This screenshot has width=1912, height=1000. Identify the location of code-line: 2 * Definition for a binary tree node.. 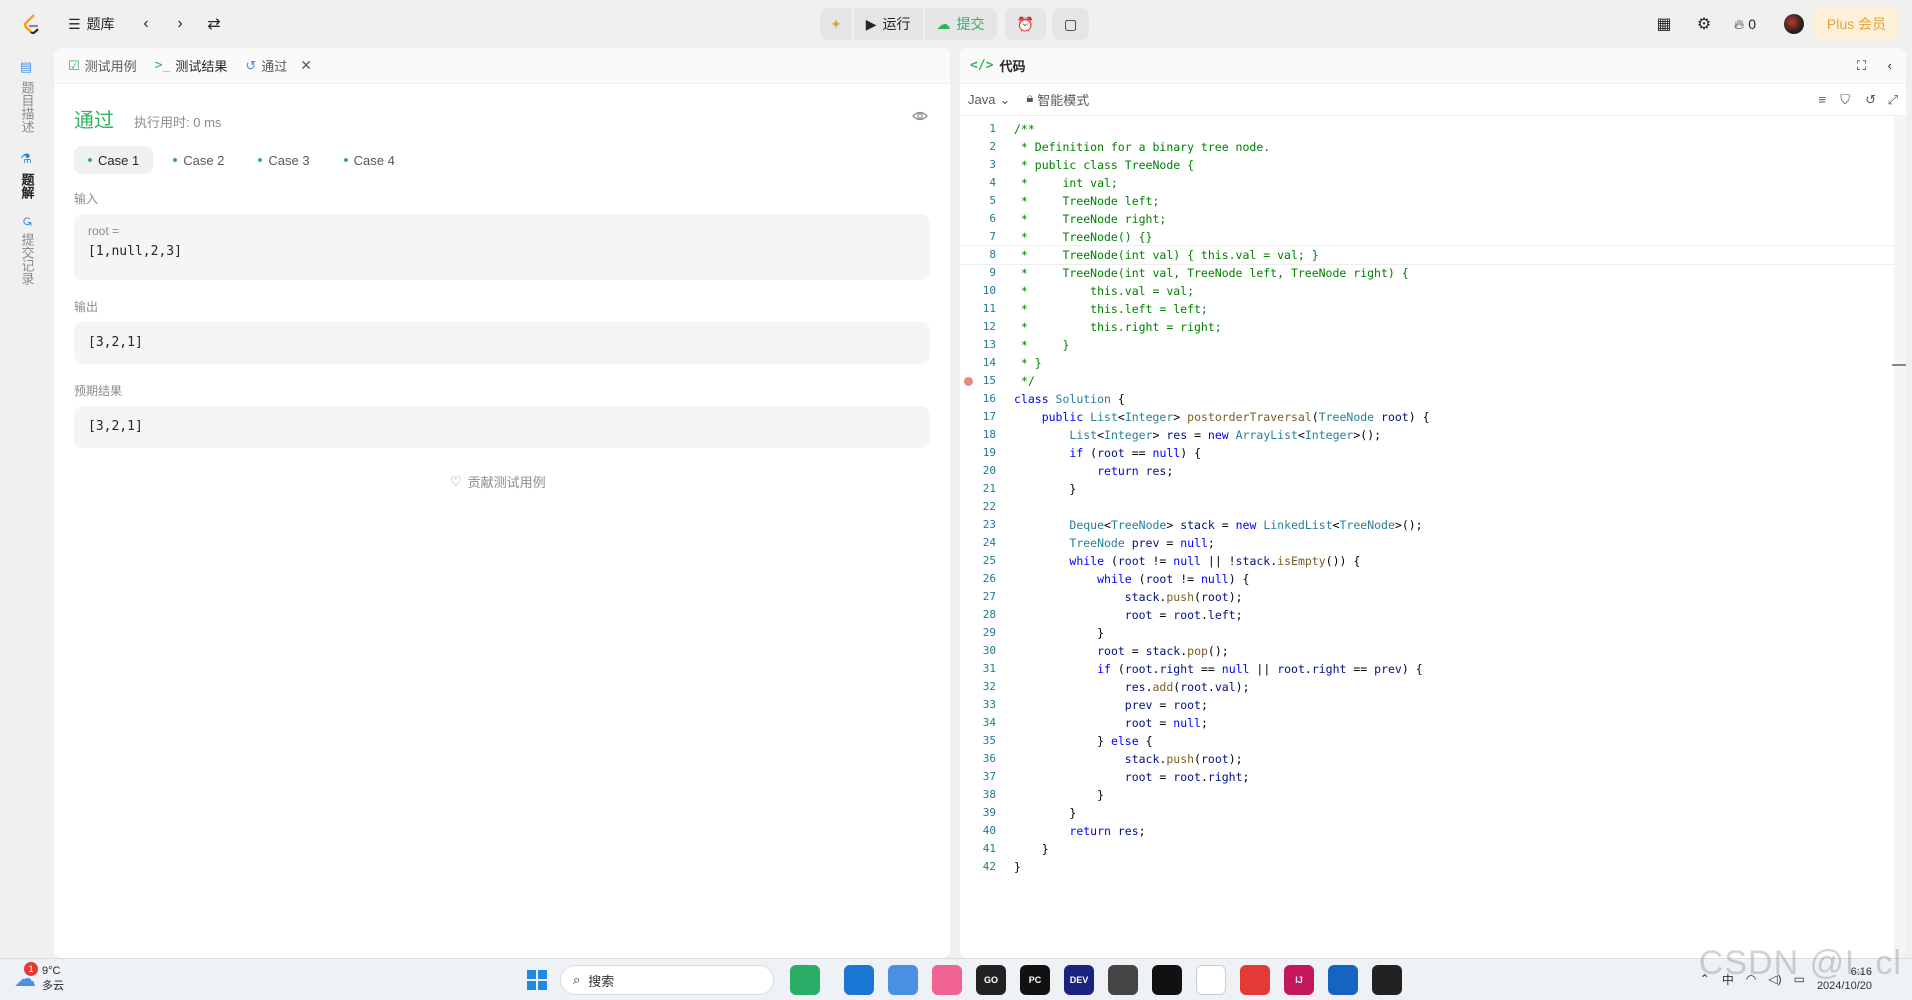
(1428, 147).